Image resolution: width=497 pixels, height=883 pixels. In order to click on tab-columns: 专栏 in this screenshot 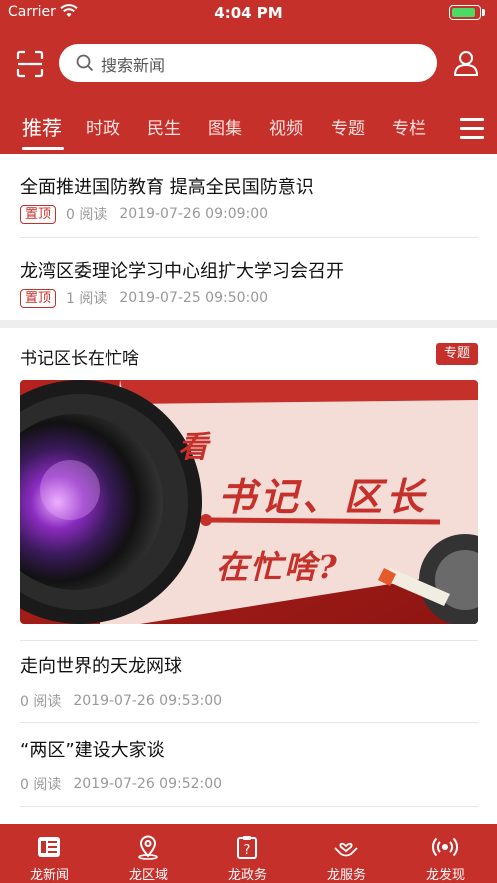, I will do `click(409, 126)`.